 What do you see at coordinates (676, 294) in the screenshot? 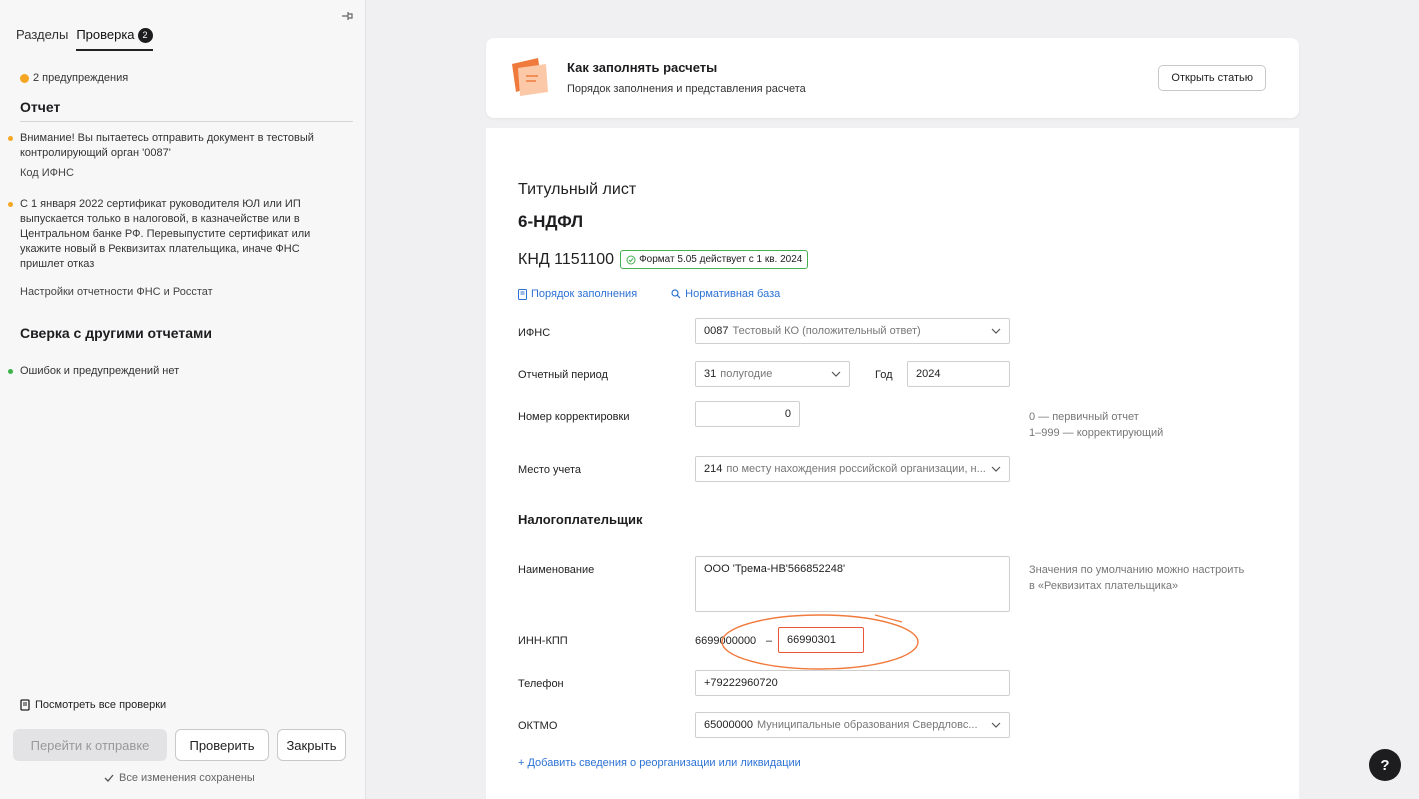
I see `search-icon` at bounding box center [676, 294].